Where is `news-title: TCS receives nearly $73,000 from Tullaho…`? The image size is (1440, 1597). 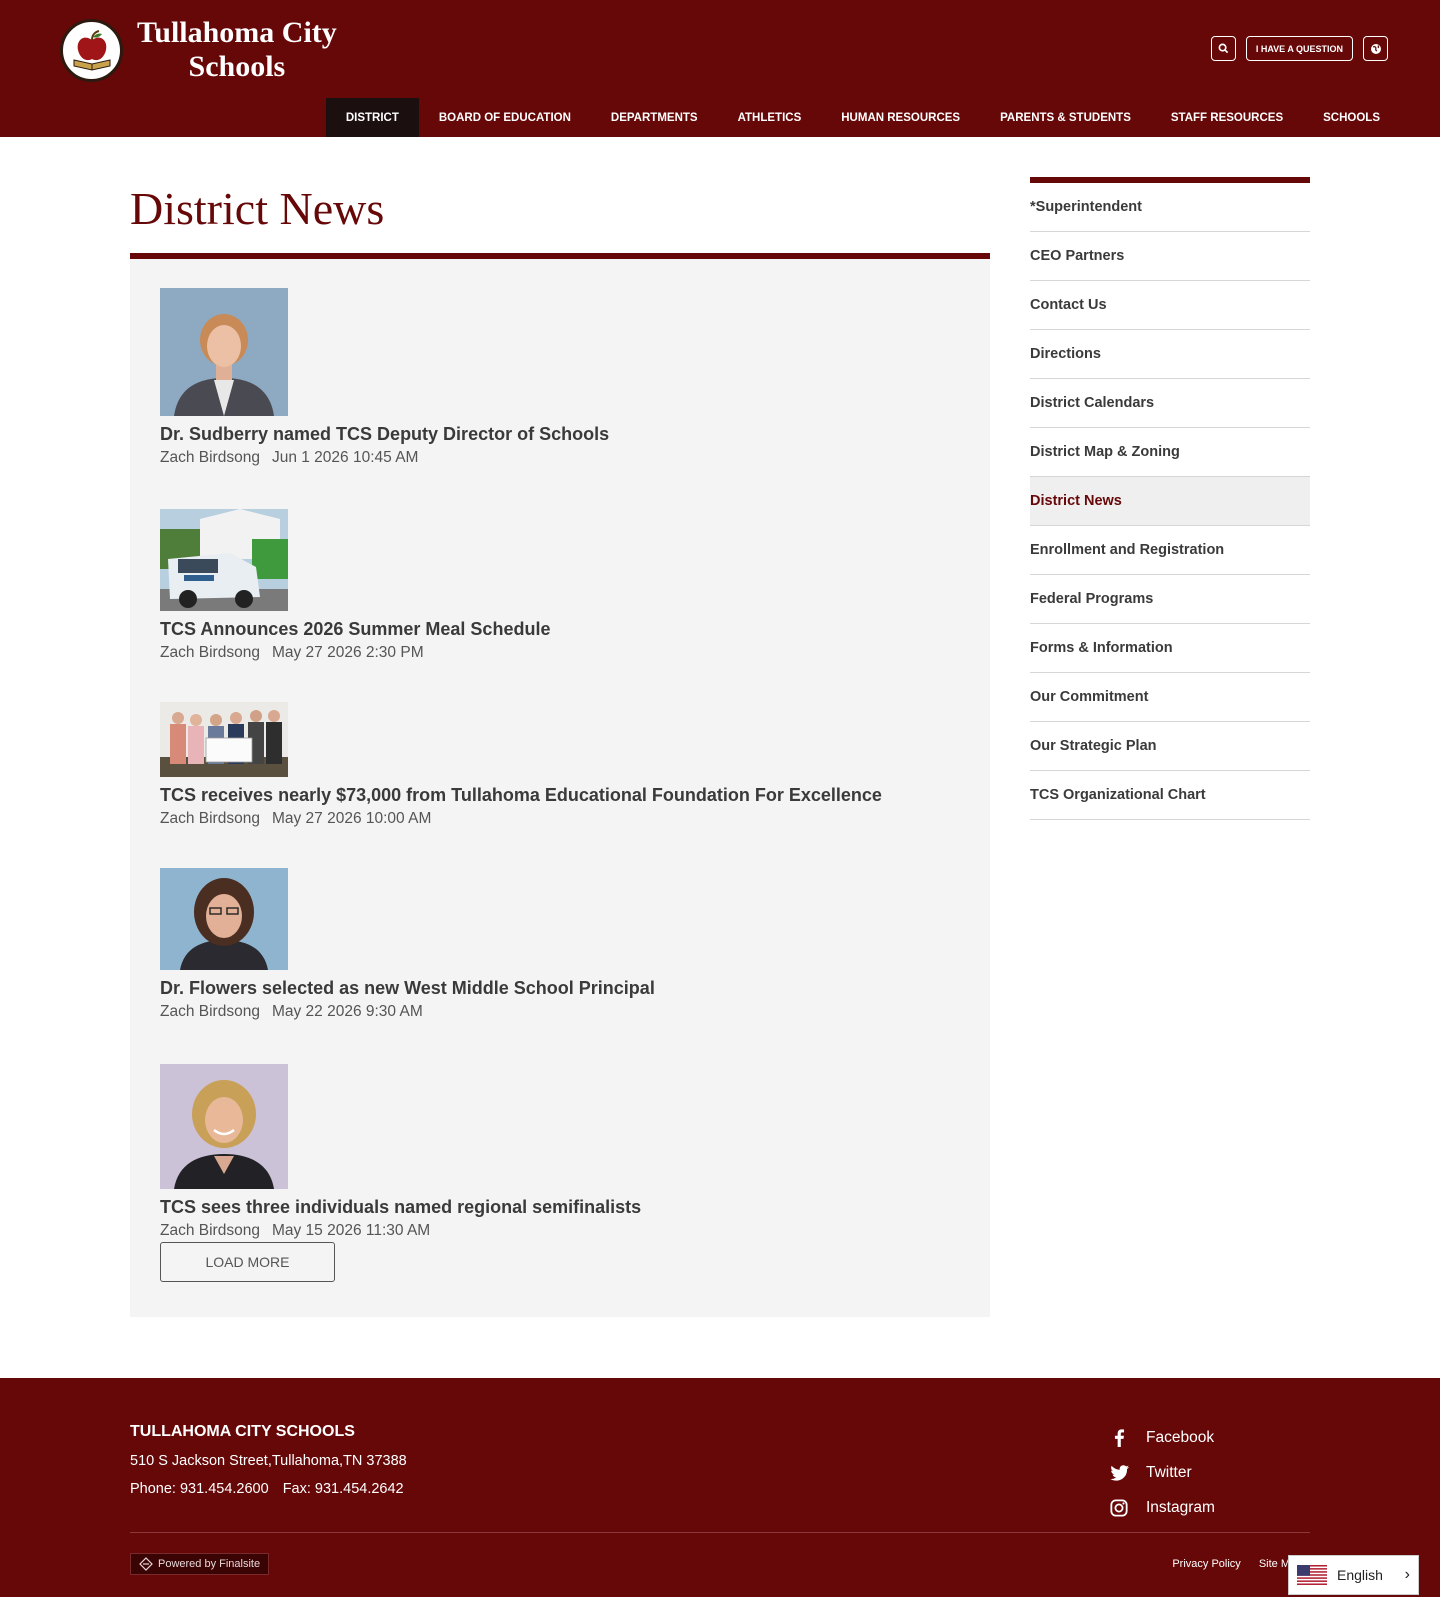
news-title: TCS receives nearly $73,000 from Tullaho… is located at coordinates (521, 795).